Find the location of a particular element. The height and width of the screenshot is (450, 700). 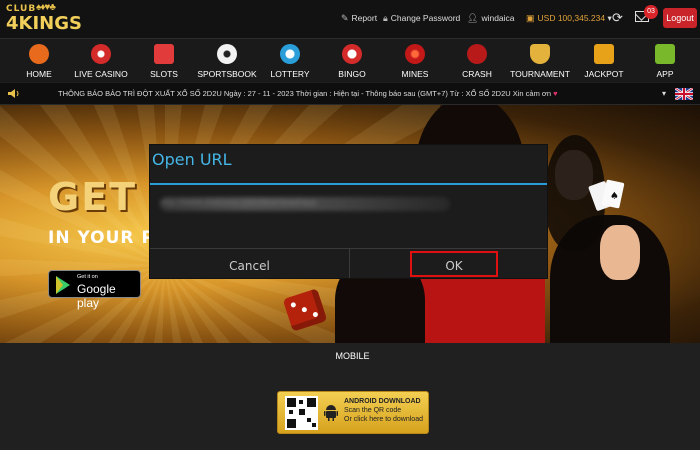

nav-label-bingo: BINGO is located at coordinates (352, 74).